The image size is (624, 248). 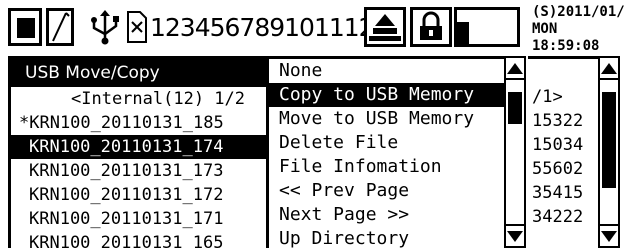 I want to click on file-list-scrollbar, so click(x=609, y=152).